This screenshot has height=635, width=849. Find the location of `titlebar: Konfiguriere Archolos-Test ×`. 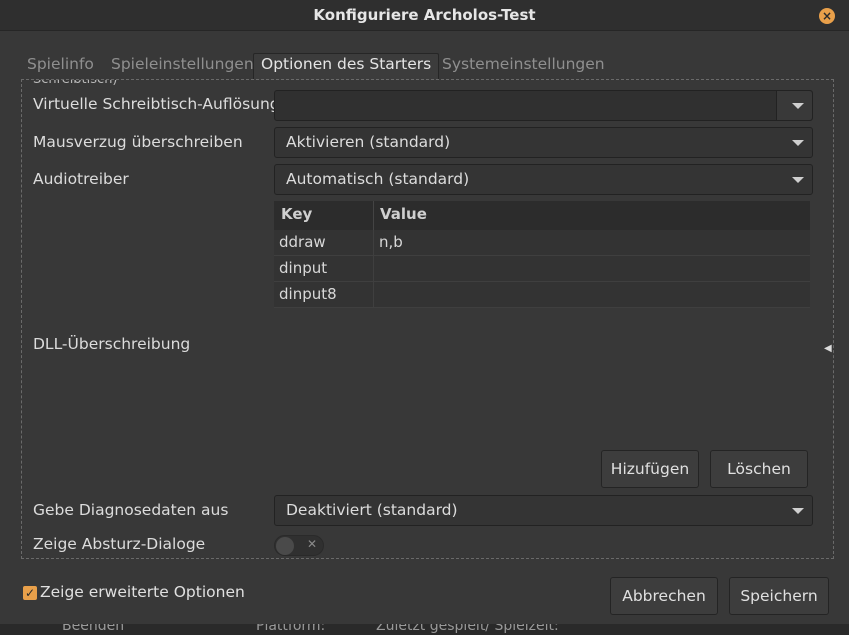

titlebar: Konfiguriere Archolos-Test × is located at coordinates (424, 15).